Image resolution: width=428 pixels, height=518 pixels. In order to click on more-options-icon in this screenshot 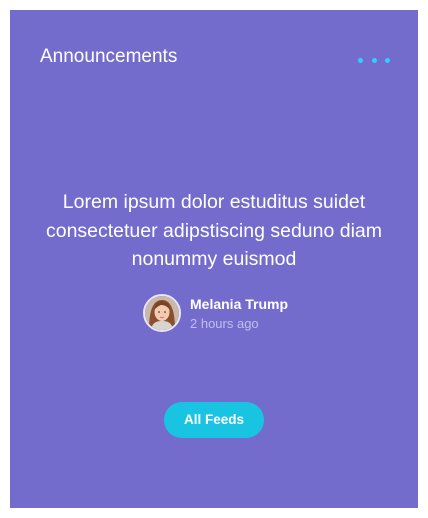, I will do `click(374, 60)`.